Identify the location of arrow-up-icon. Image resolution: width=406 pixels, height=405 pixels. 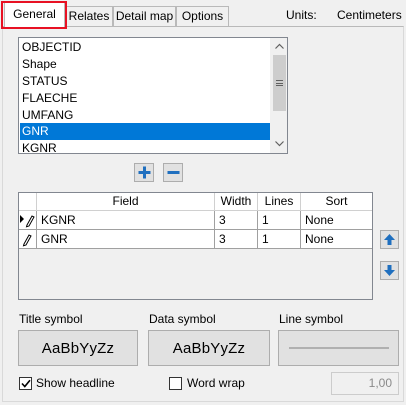
(389, 239).